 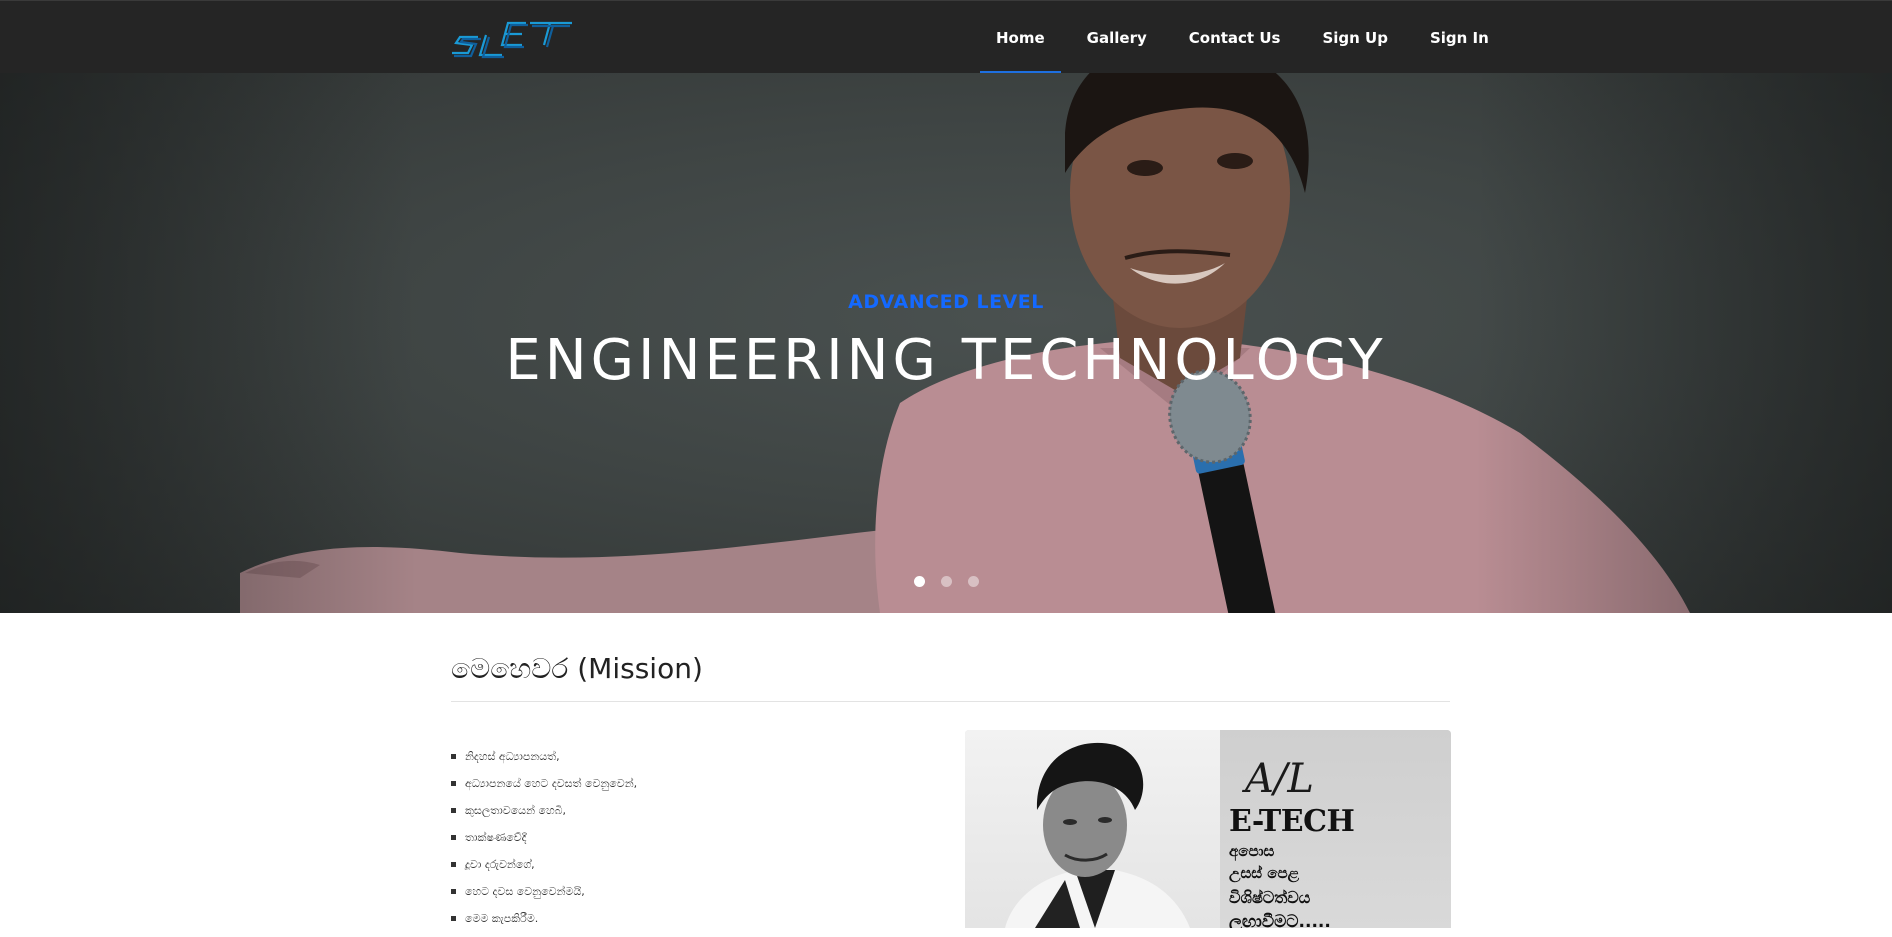 I want to click on poster-photo, so click(x=1092, y=829).